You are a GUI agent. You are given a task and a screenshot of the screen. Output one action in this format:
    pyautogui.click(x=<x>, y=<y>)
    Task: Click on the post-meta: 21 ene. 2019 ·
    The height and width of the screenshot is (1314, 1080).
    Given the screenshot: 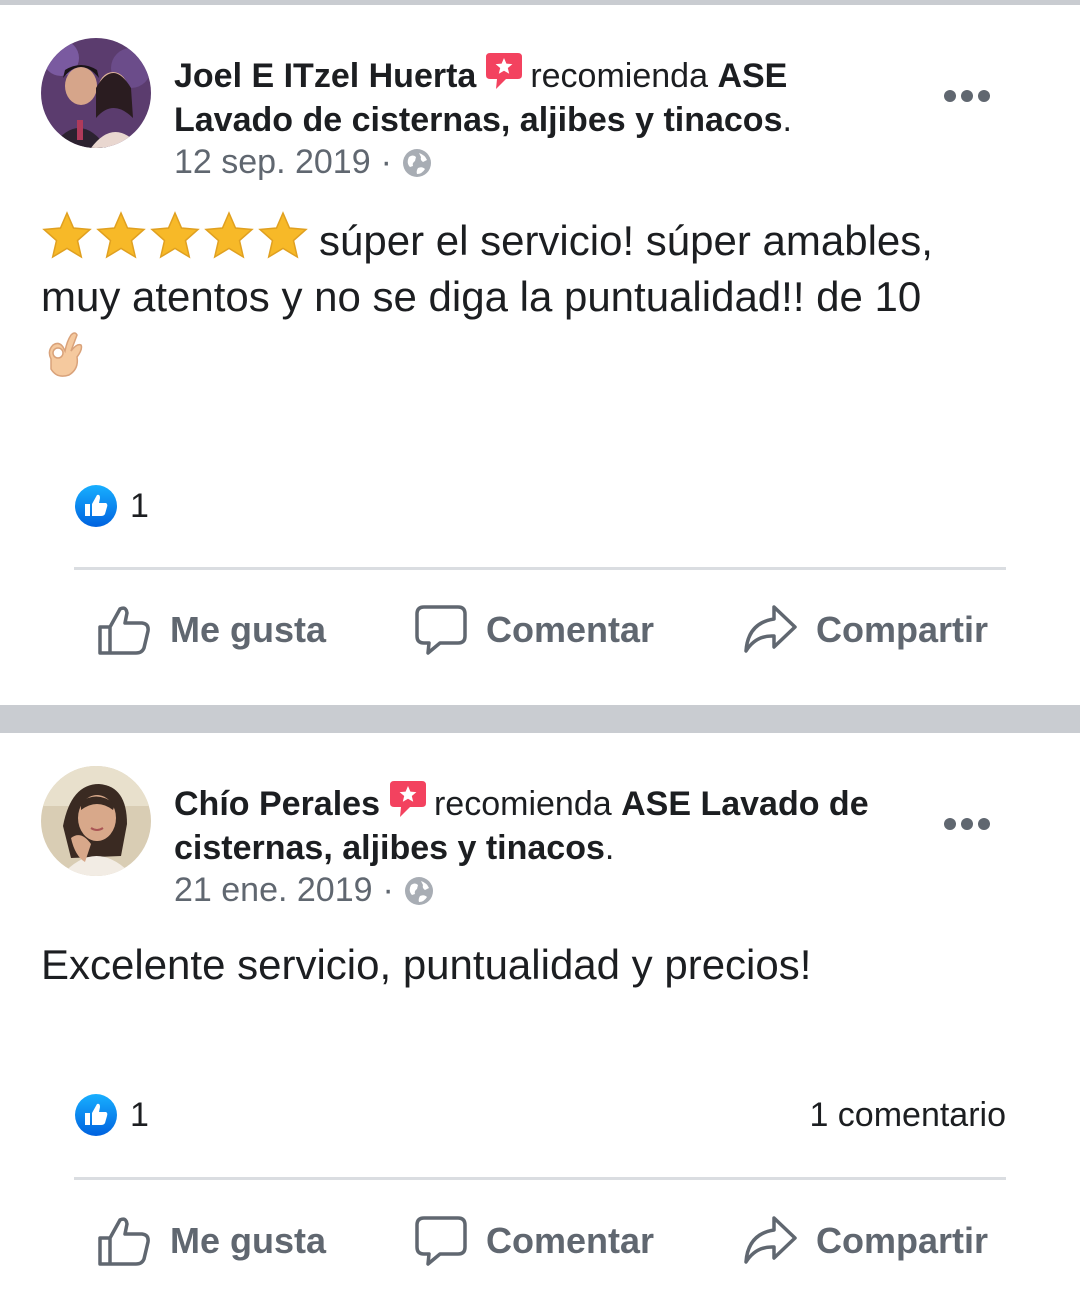 What is the action you would take?
    pyautogui.click(x=304, y=890)
    